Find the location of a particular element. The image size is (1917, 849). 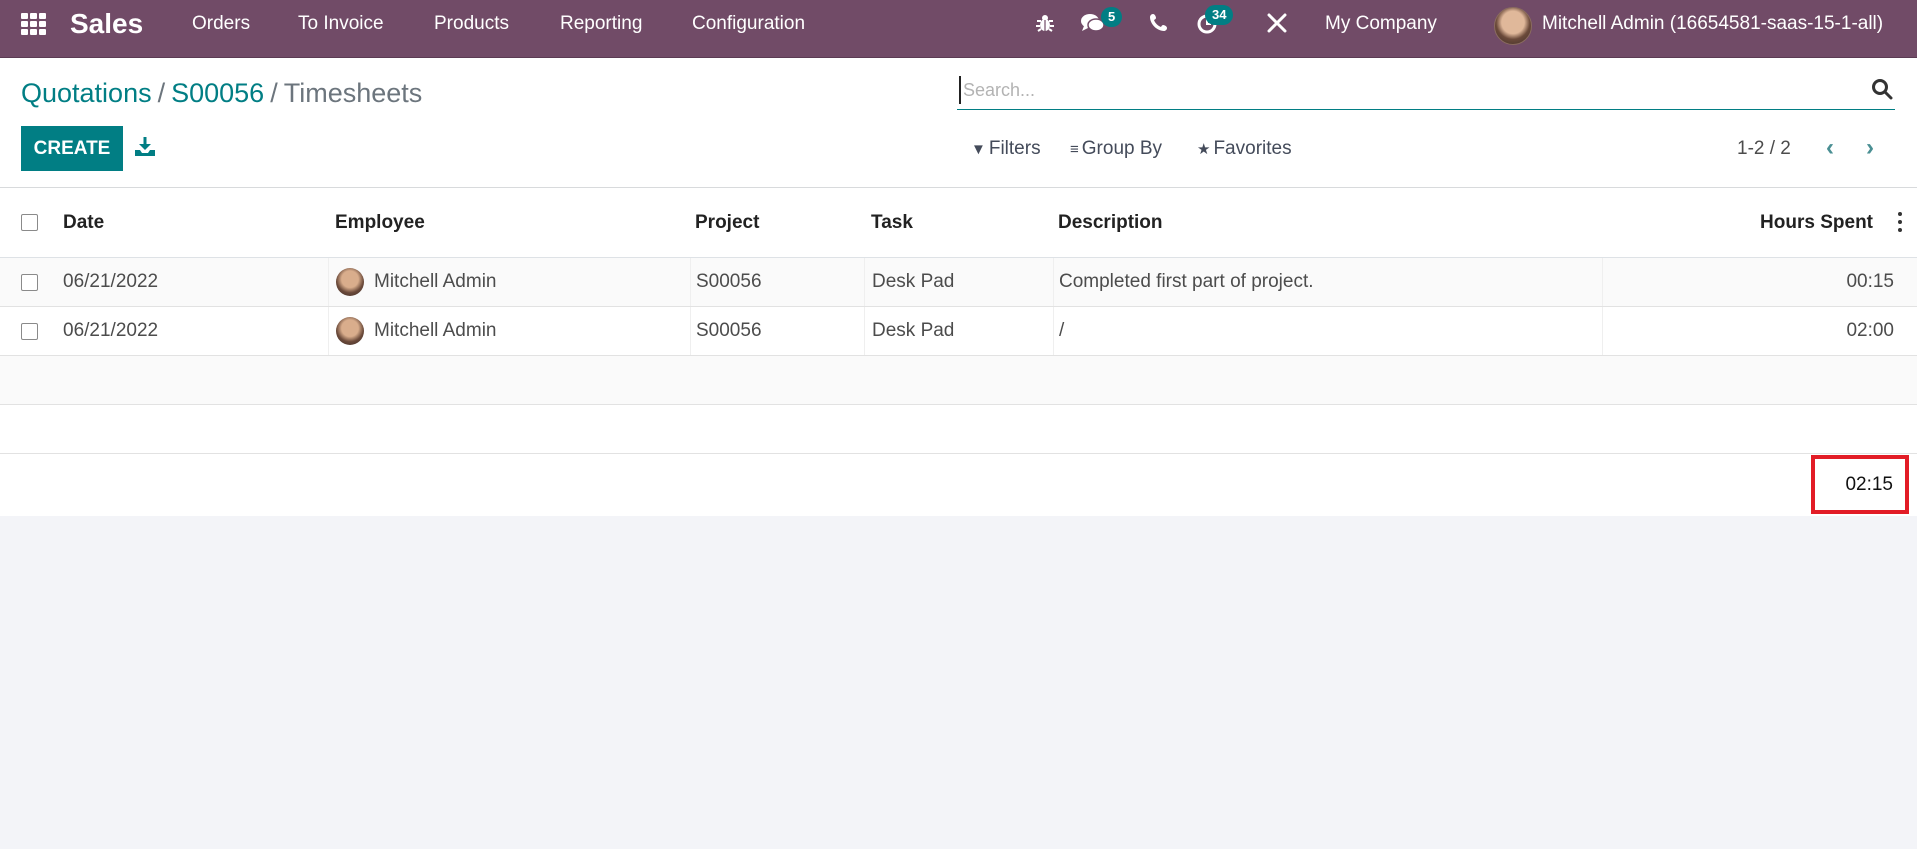

chevron-right-icon: › is located at coordinates (1870, 148).